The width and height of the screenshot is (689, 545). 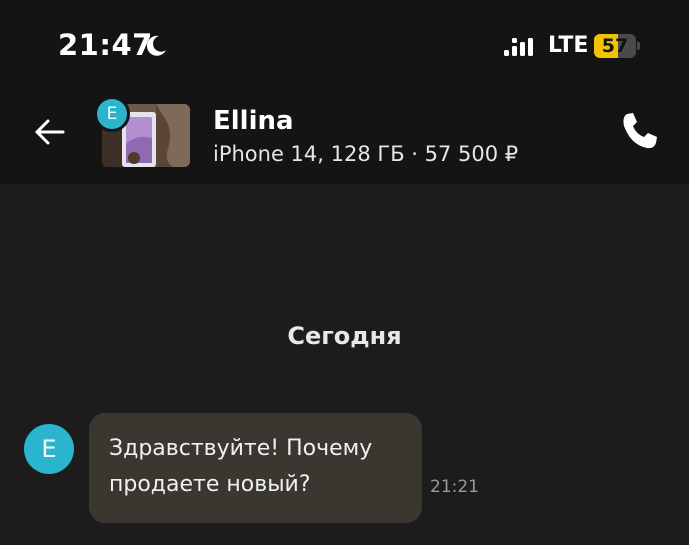 I want to click on message-text: Здравствуйте! Почему продаете новый?, so click(x=256, y=467).